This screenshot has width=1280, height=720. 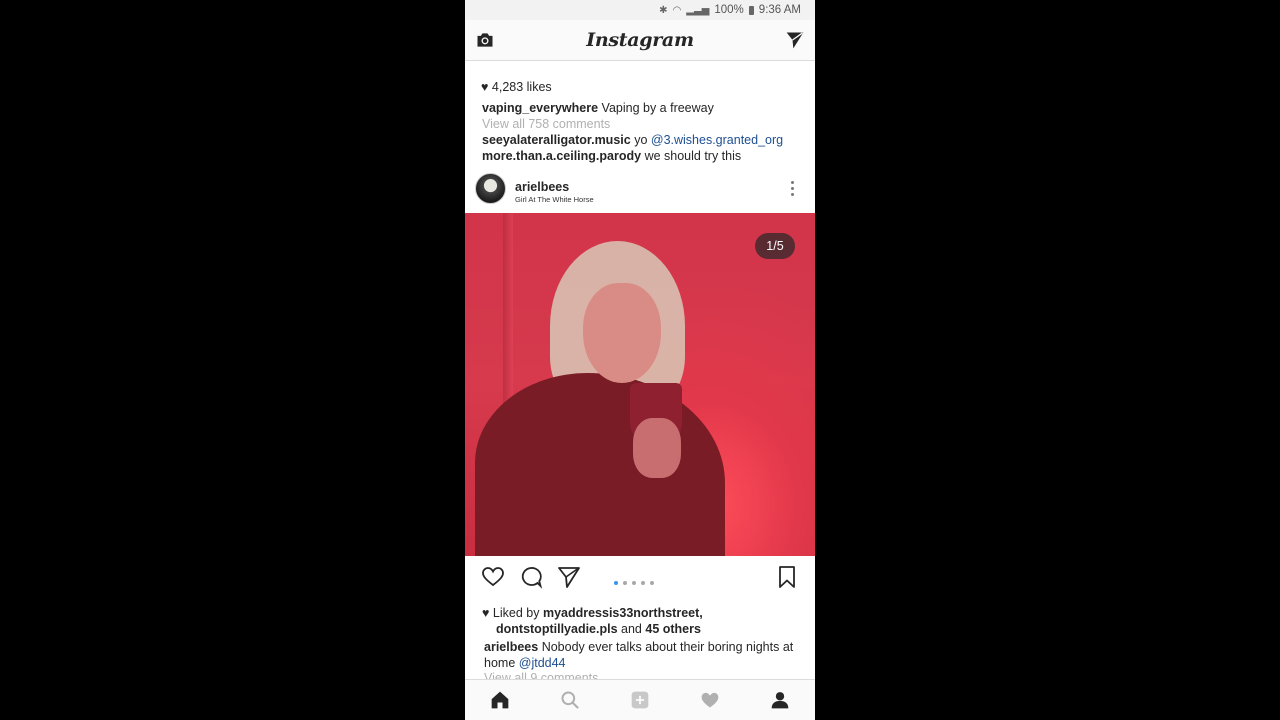 I want to click on liked-by-user: dontstoptillyadie.pls, so click(x=557, y=629).